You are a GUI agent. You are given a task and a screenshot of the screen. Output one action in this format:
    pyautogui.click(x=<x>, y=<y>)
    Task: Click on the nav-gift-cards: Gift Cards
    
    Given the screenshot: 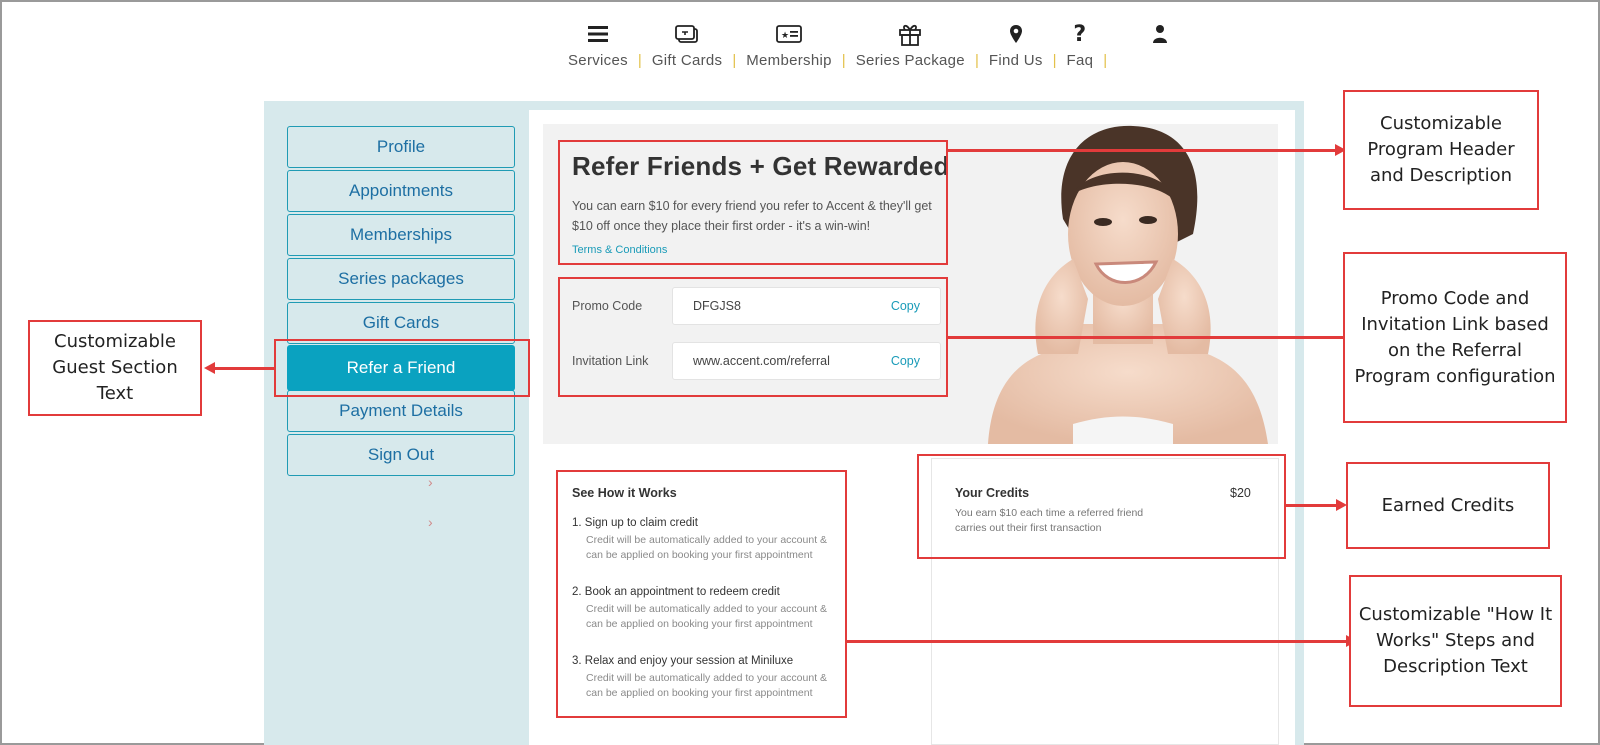 What is the action you would take?
    pyautogui.click(x=687, y=44)
    